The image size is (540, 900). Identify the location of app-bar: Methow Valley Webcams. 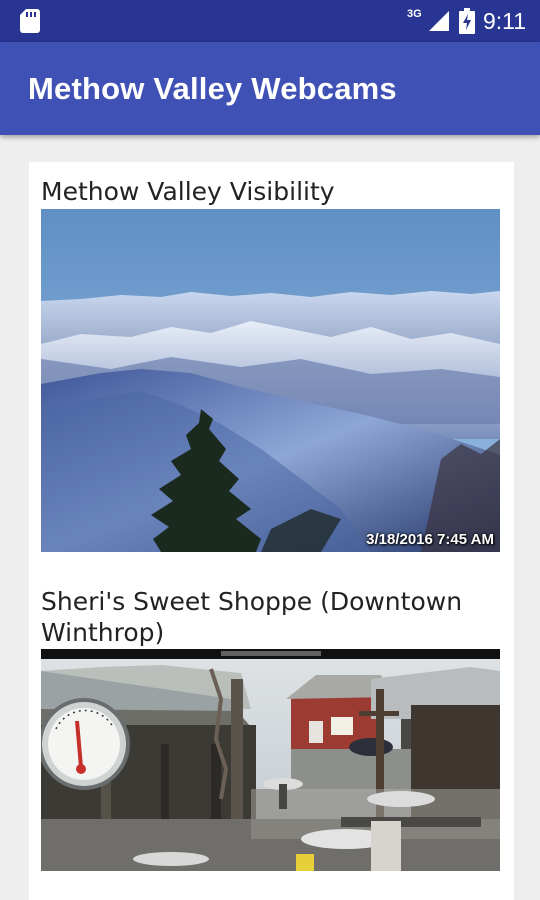
(270, 88).